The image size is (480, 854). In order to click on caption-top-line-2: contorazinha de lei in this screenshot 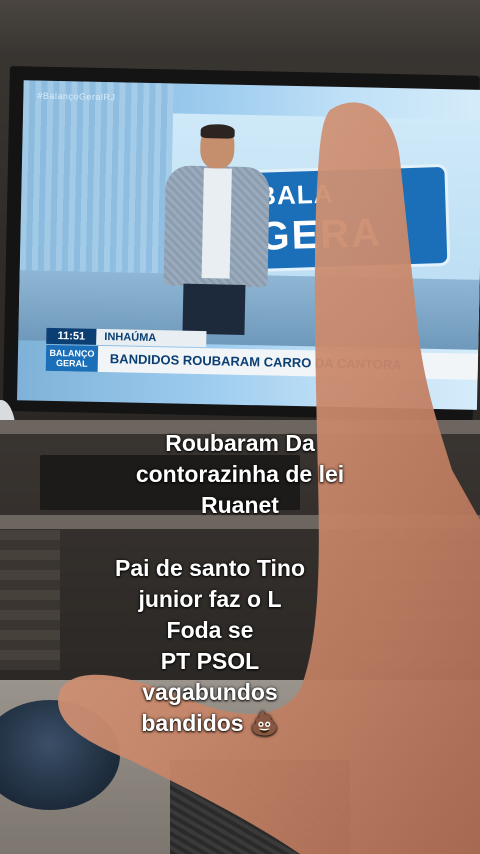, I will do `click(240, 474)`.